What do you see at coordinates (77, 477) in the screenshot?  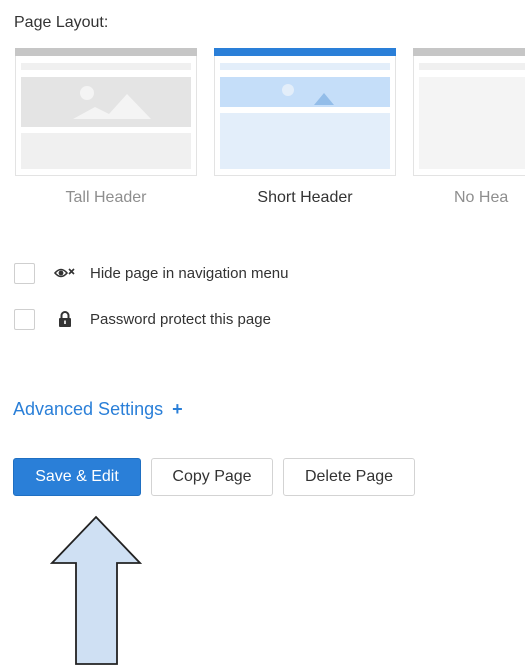 I see `save-edit-button: Save & Edit` at bounding box center [77, 477].